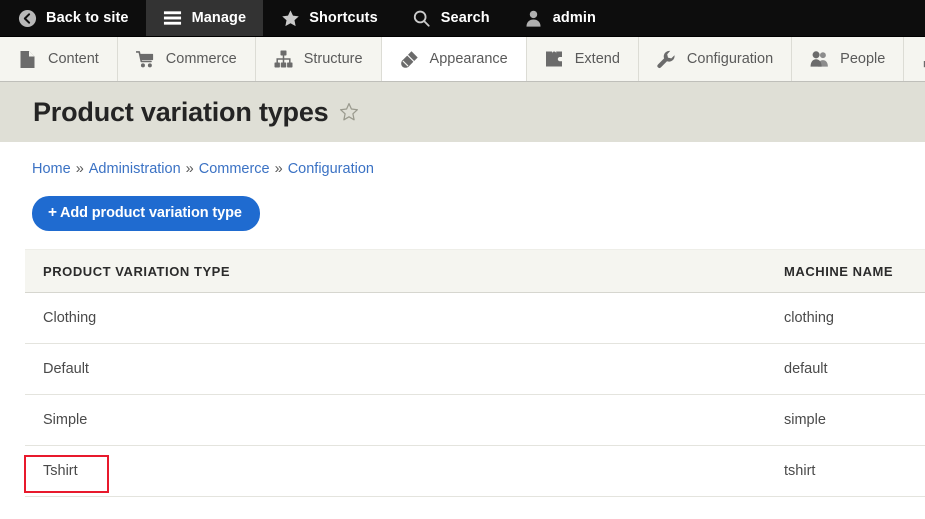 The image size is (925, 519). What do you see at coordinates (73, 59) in the screenshot?
I see `menu-item-label: Content` at bounding box center [73, 59].